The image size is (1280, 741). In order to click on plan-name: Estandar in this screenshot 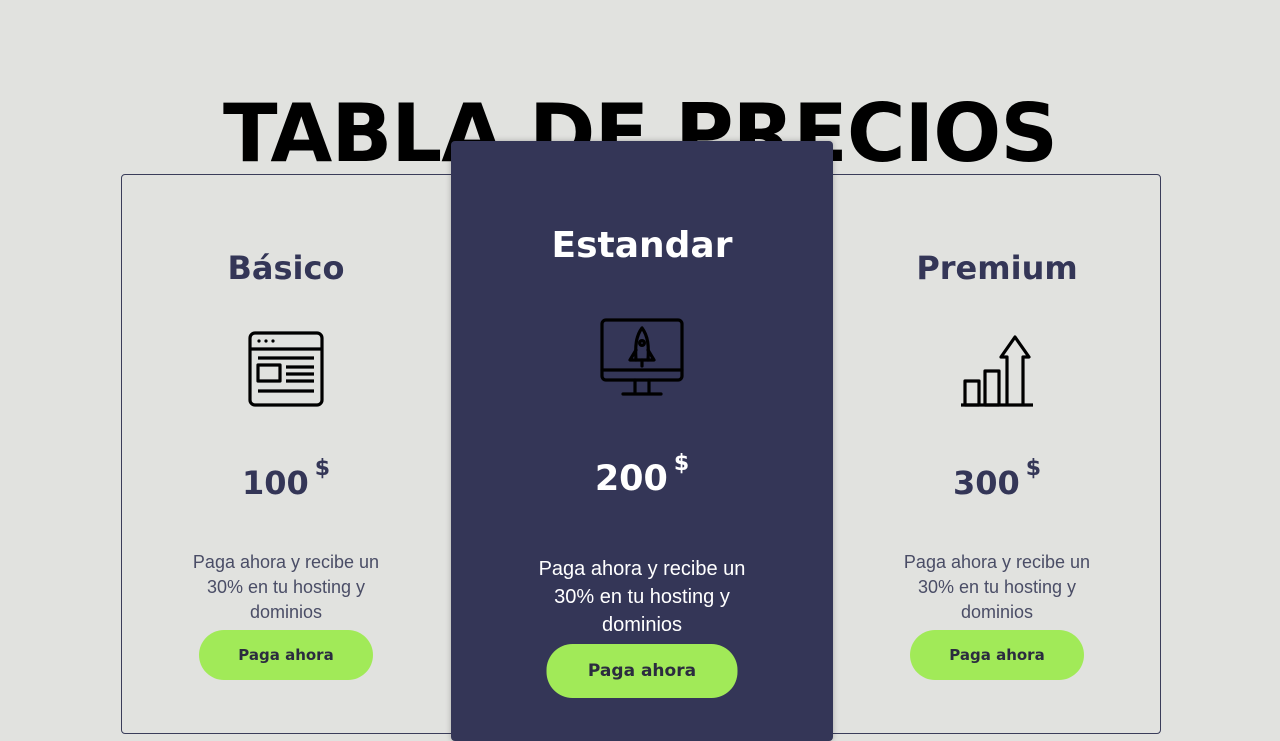, I will do `click(642, 245)`.